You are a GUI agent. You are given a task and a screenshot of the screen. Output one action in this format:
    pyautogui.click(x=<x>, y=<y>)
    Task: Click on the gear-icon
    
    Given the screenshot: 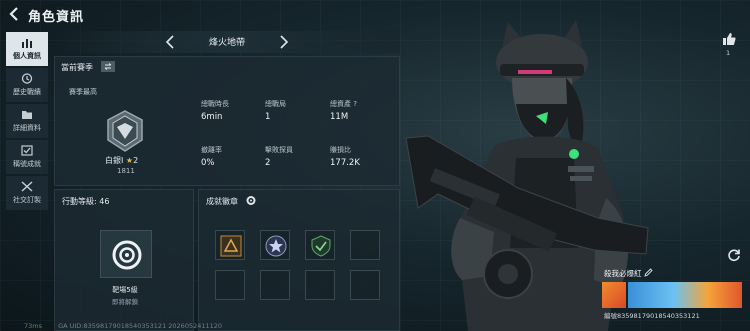 What is the action you would take?
    pyautogui.click(x=251, y=200)
    